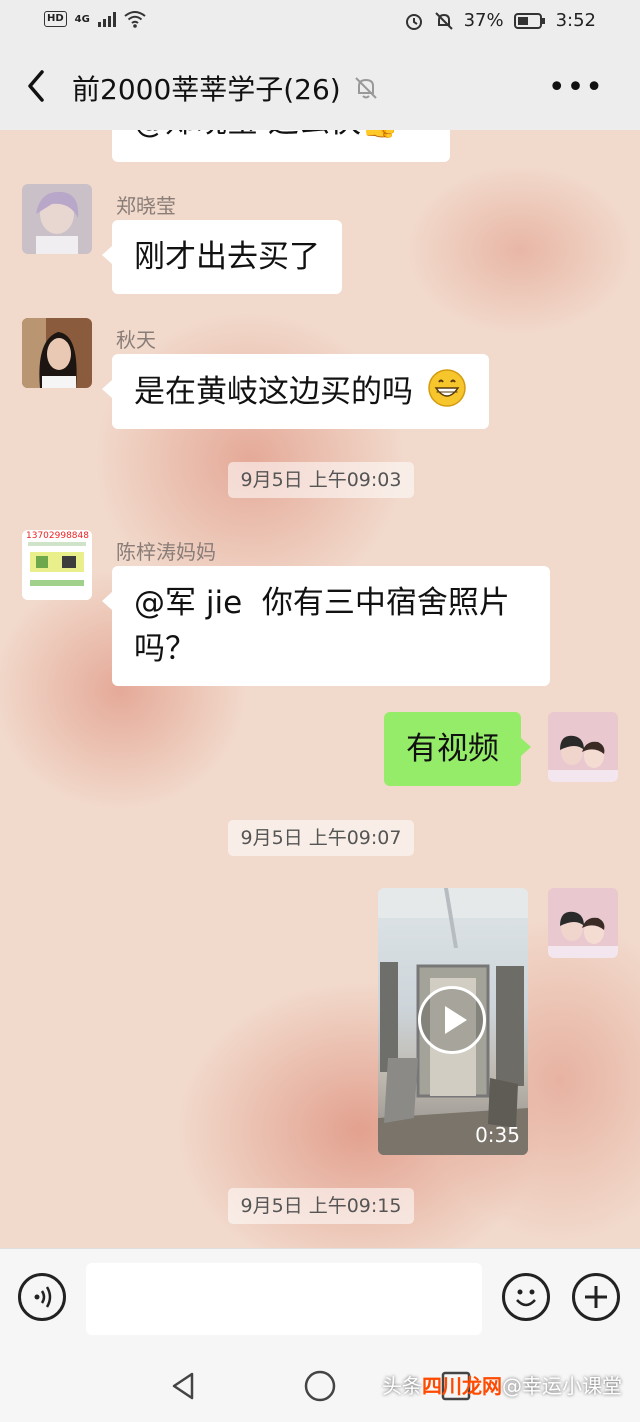 The width and height of the screenshot is (640, 1422). What do you see at coordinates (326, 626) in the screenshot?
I see `message-bubble: @军 jie 你有三中宿舍照片 吗？` at bounding box center [326, 626].